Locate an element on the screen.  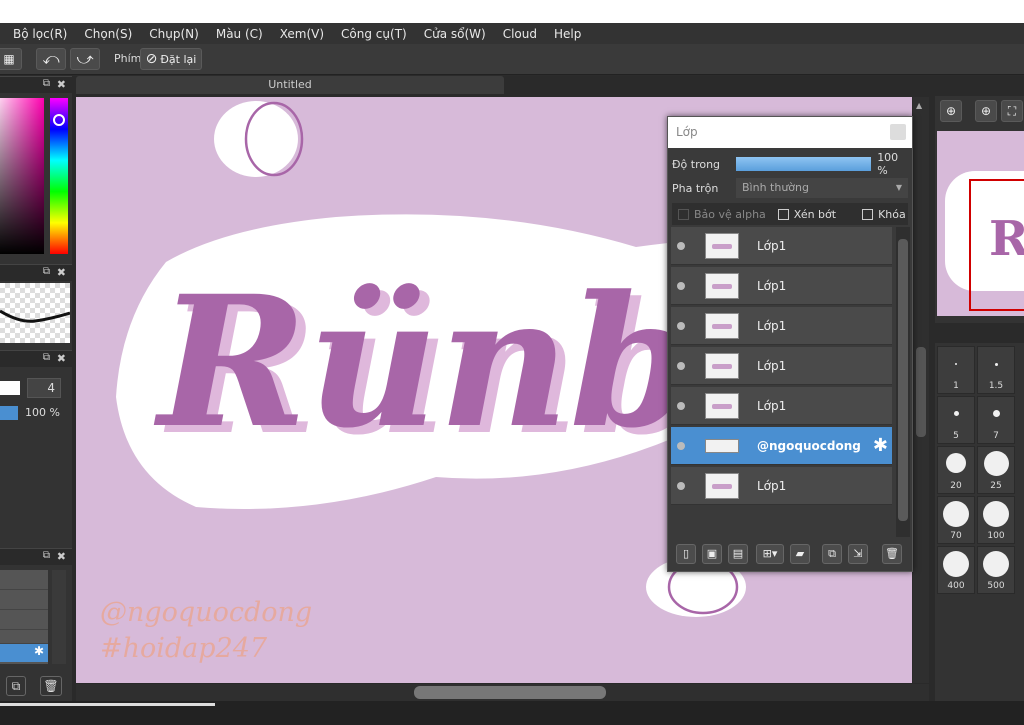
brush-size-1-5: 1.5 is located at coordinates (996, 370).